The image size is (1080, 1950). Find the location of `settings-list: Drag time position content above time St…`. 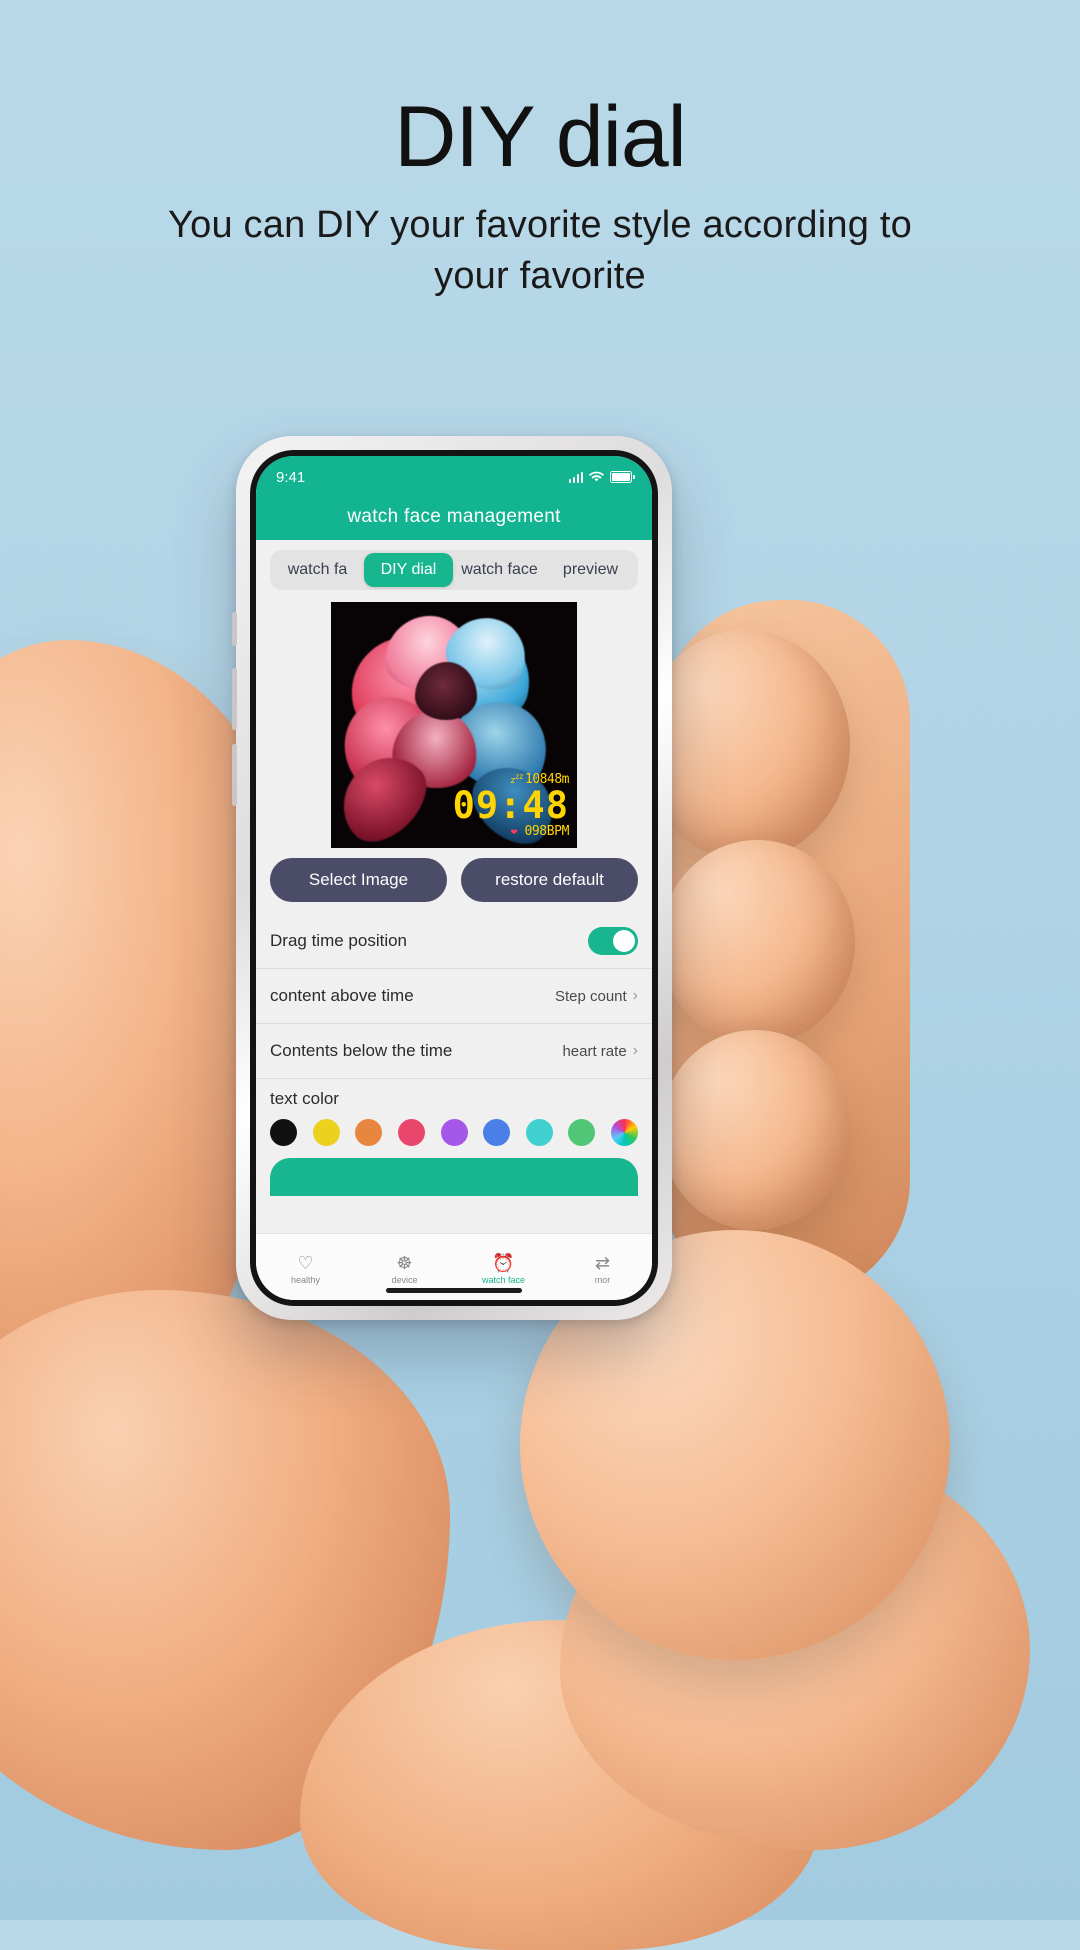

settings-list: Drag time position content above time St… is located at coordinates (454, 996).